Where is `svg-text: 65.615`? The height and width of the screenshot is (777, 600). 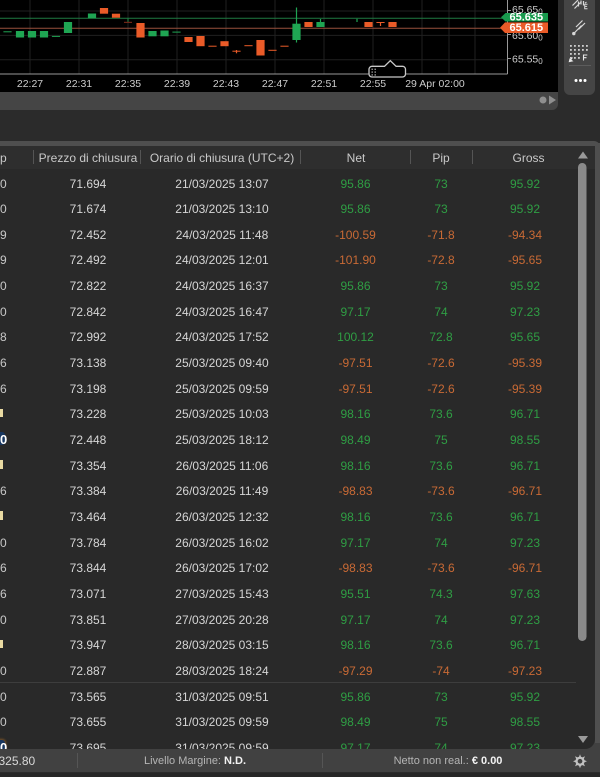
svg-text: 65.615 is located at coordinates (527, 28).